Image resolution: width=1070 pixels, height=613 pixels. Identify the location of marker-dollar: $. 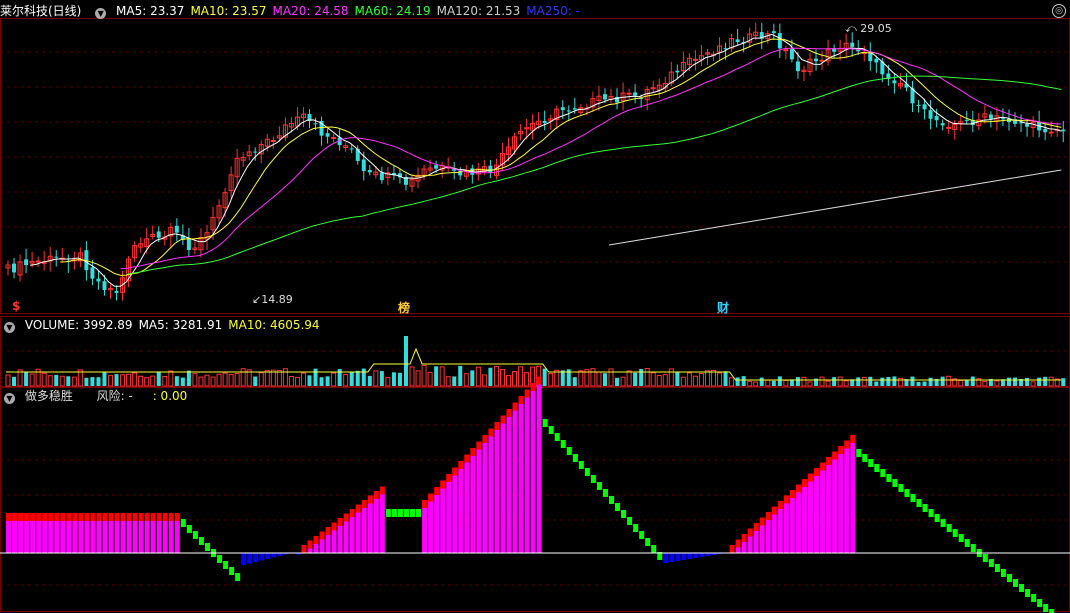
(16, 306).